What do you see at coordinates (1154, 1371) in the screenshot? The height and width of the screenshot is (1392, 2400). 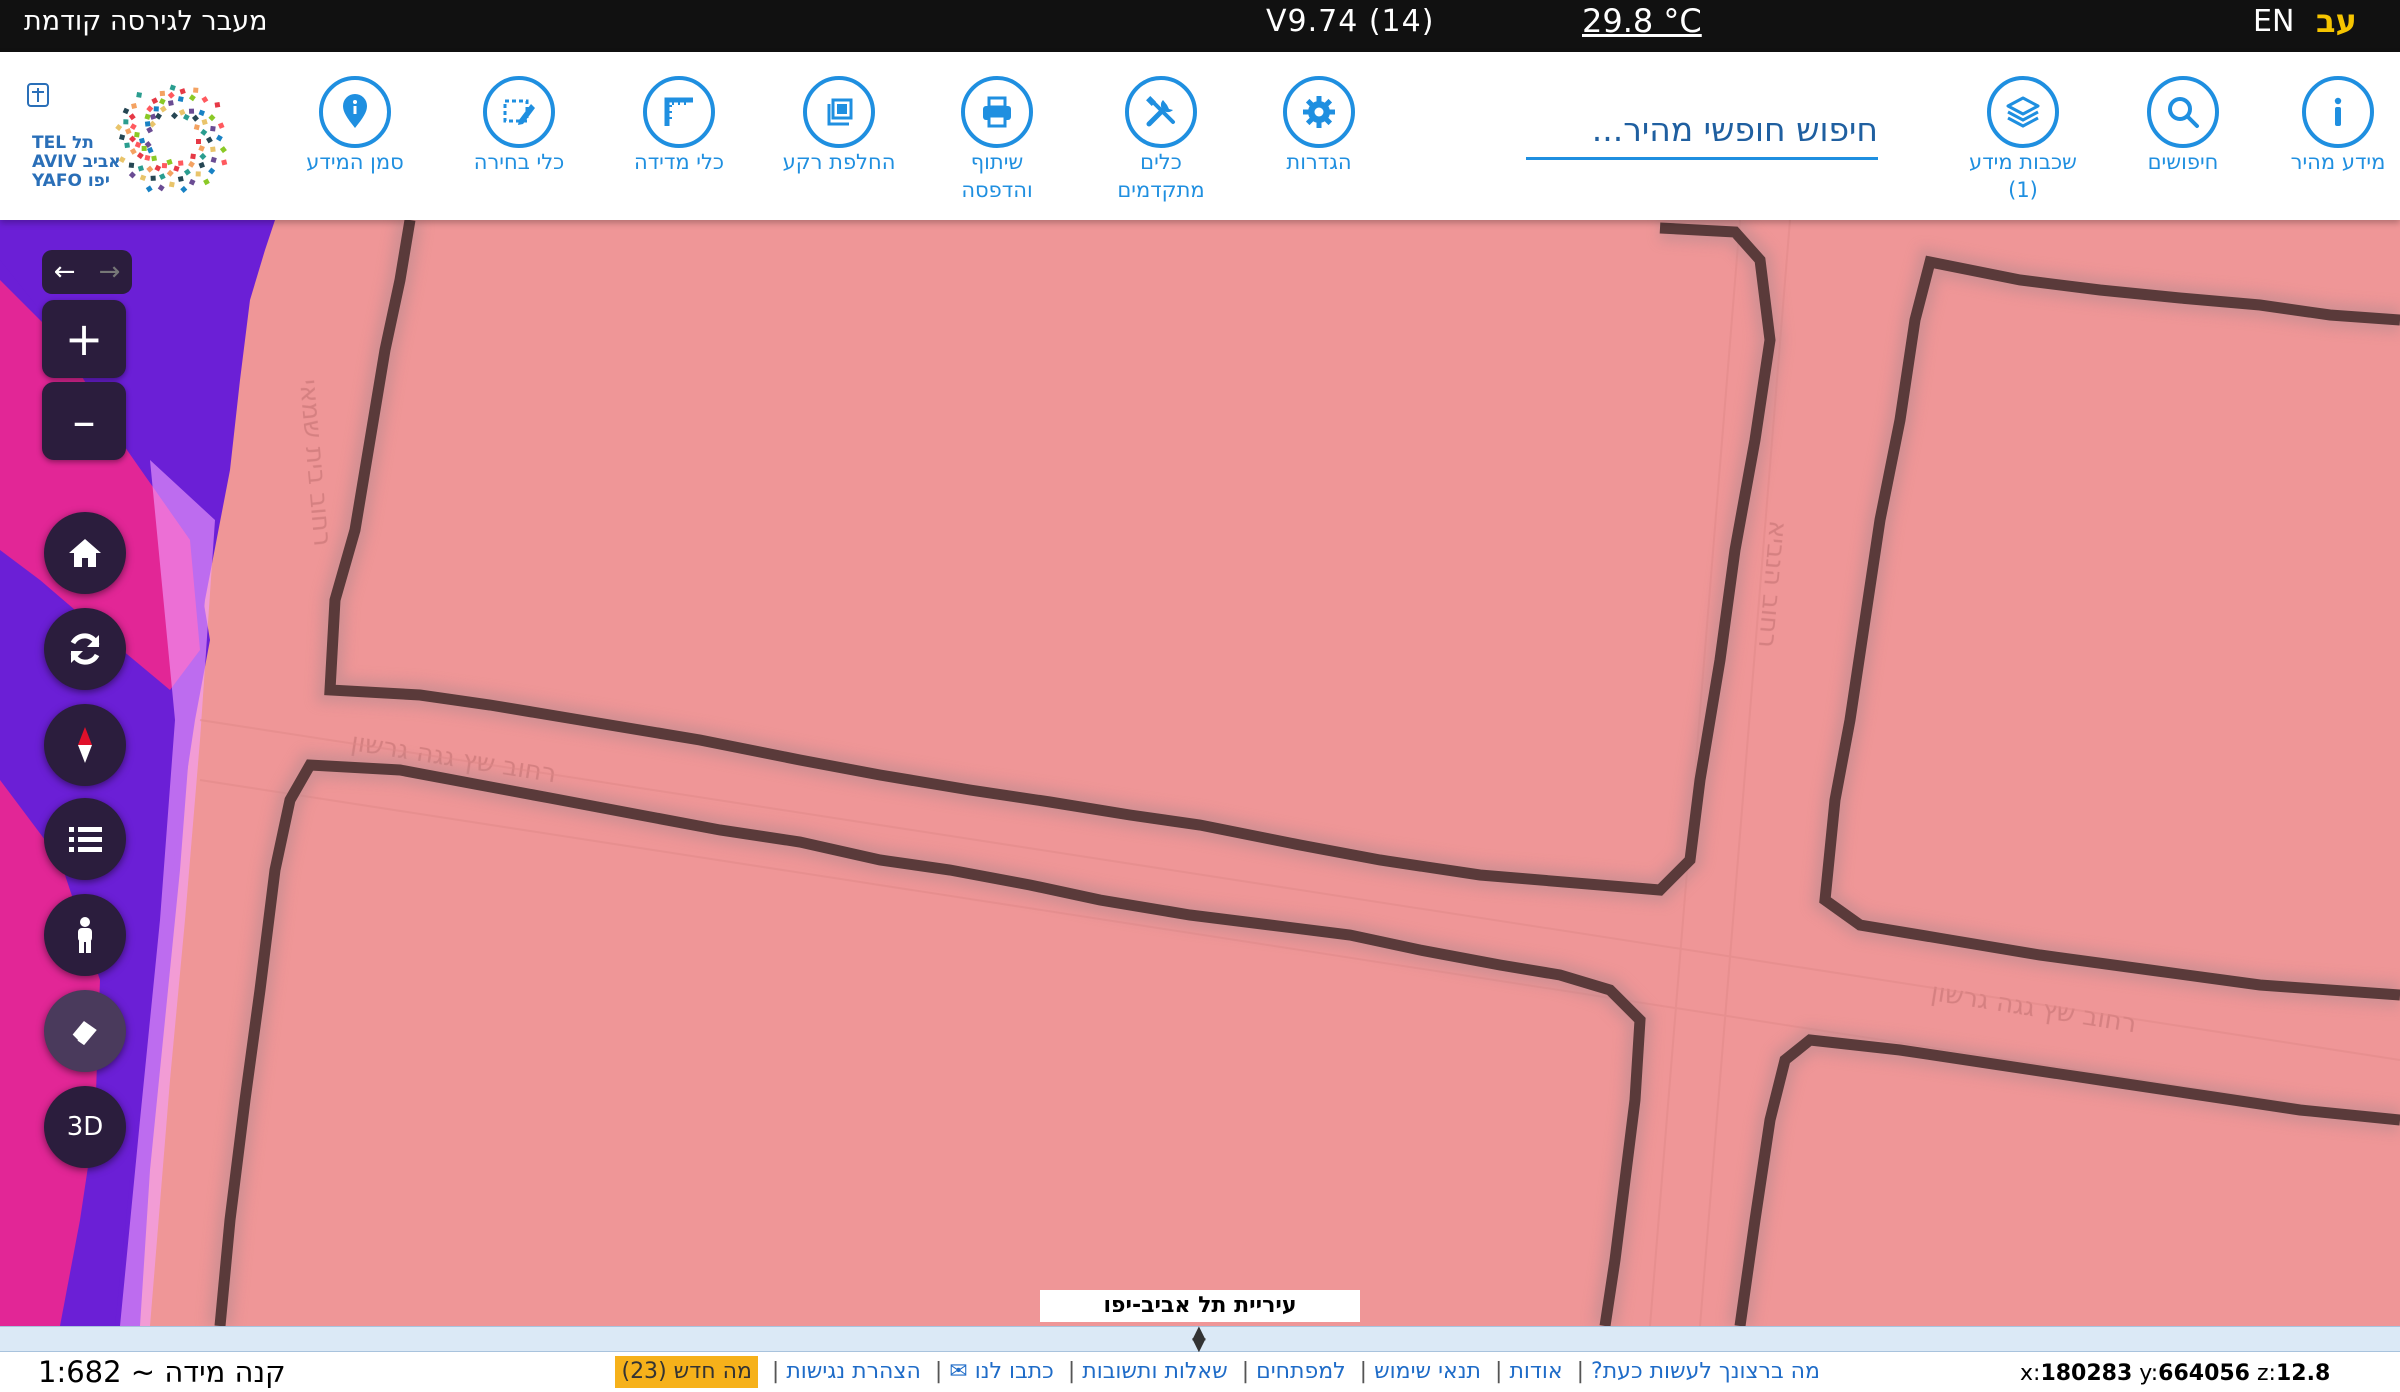 I see `link-faq: שאלות ותשובות` at bounding box center [1154, 1371].